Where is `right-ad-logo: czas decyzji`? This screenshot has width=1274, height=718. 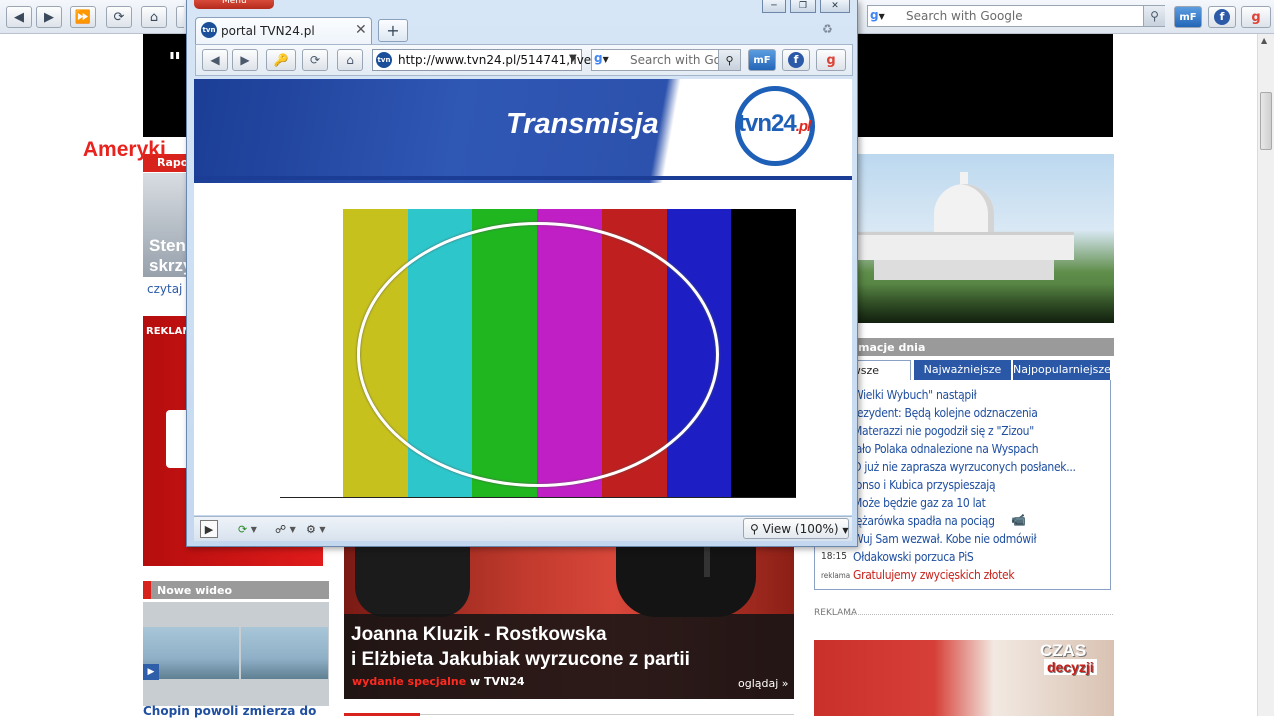
right-ad-logo: czas decyzji is located at coordinates (1068, 658).